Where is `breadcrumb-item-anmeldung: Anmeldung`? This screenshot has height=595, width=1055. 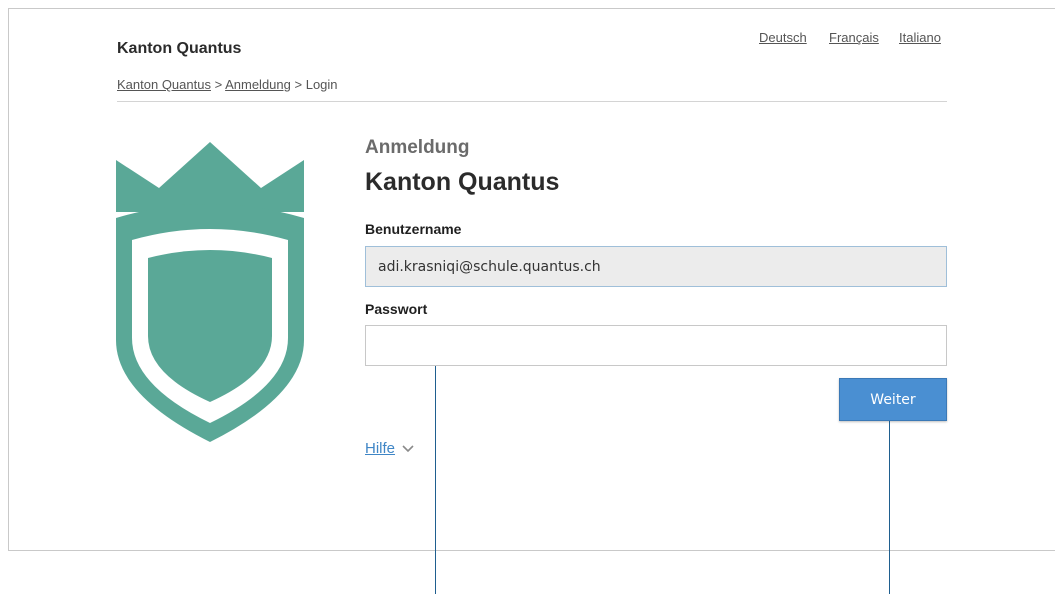
breadcrumb-item-anmeldung: Anmeldung is located at coordinates (258, 84).